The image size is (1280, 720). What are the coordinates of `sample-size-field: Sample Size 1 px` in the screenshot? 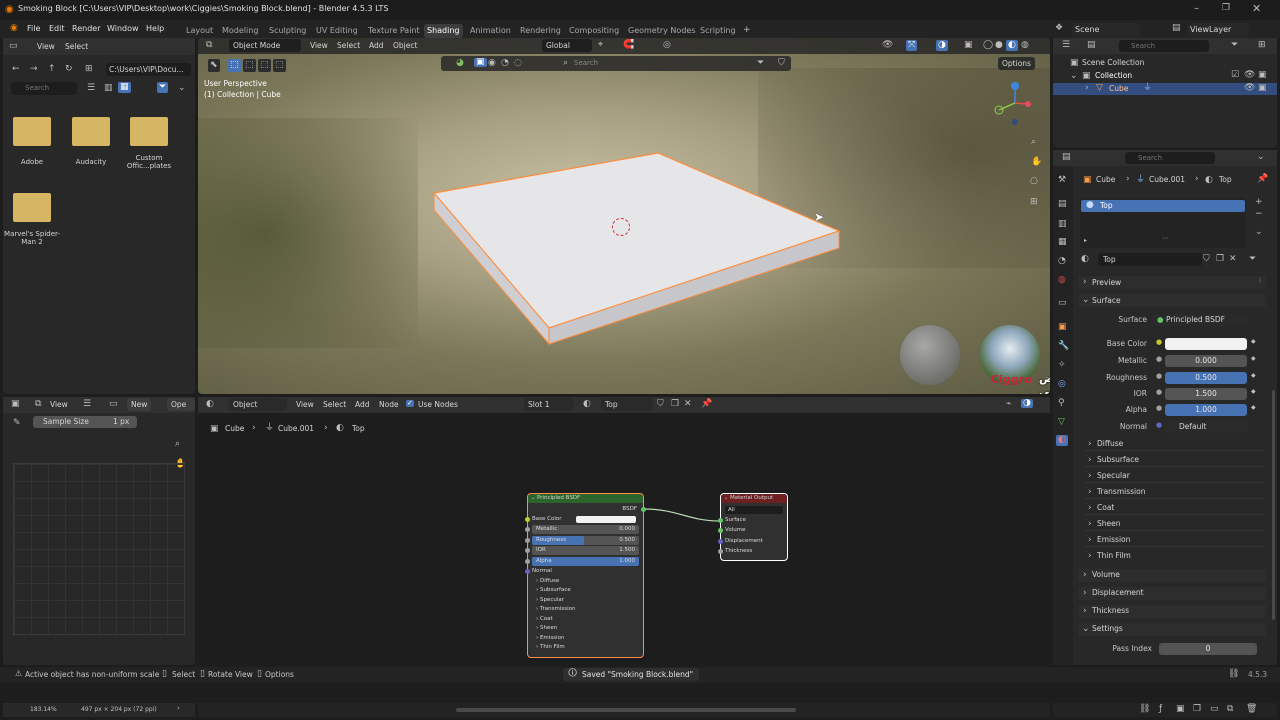 It's located at (85, 422).